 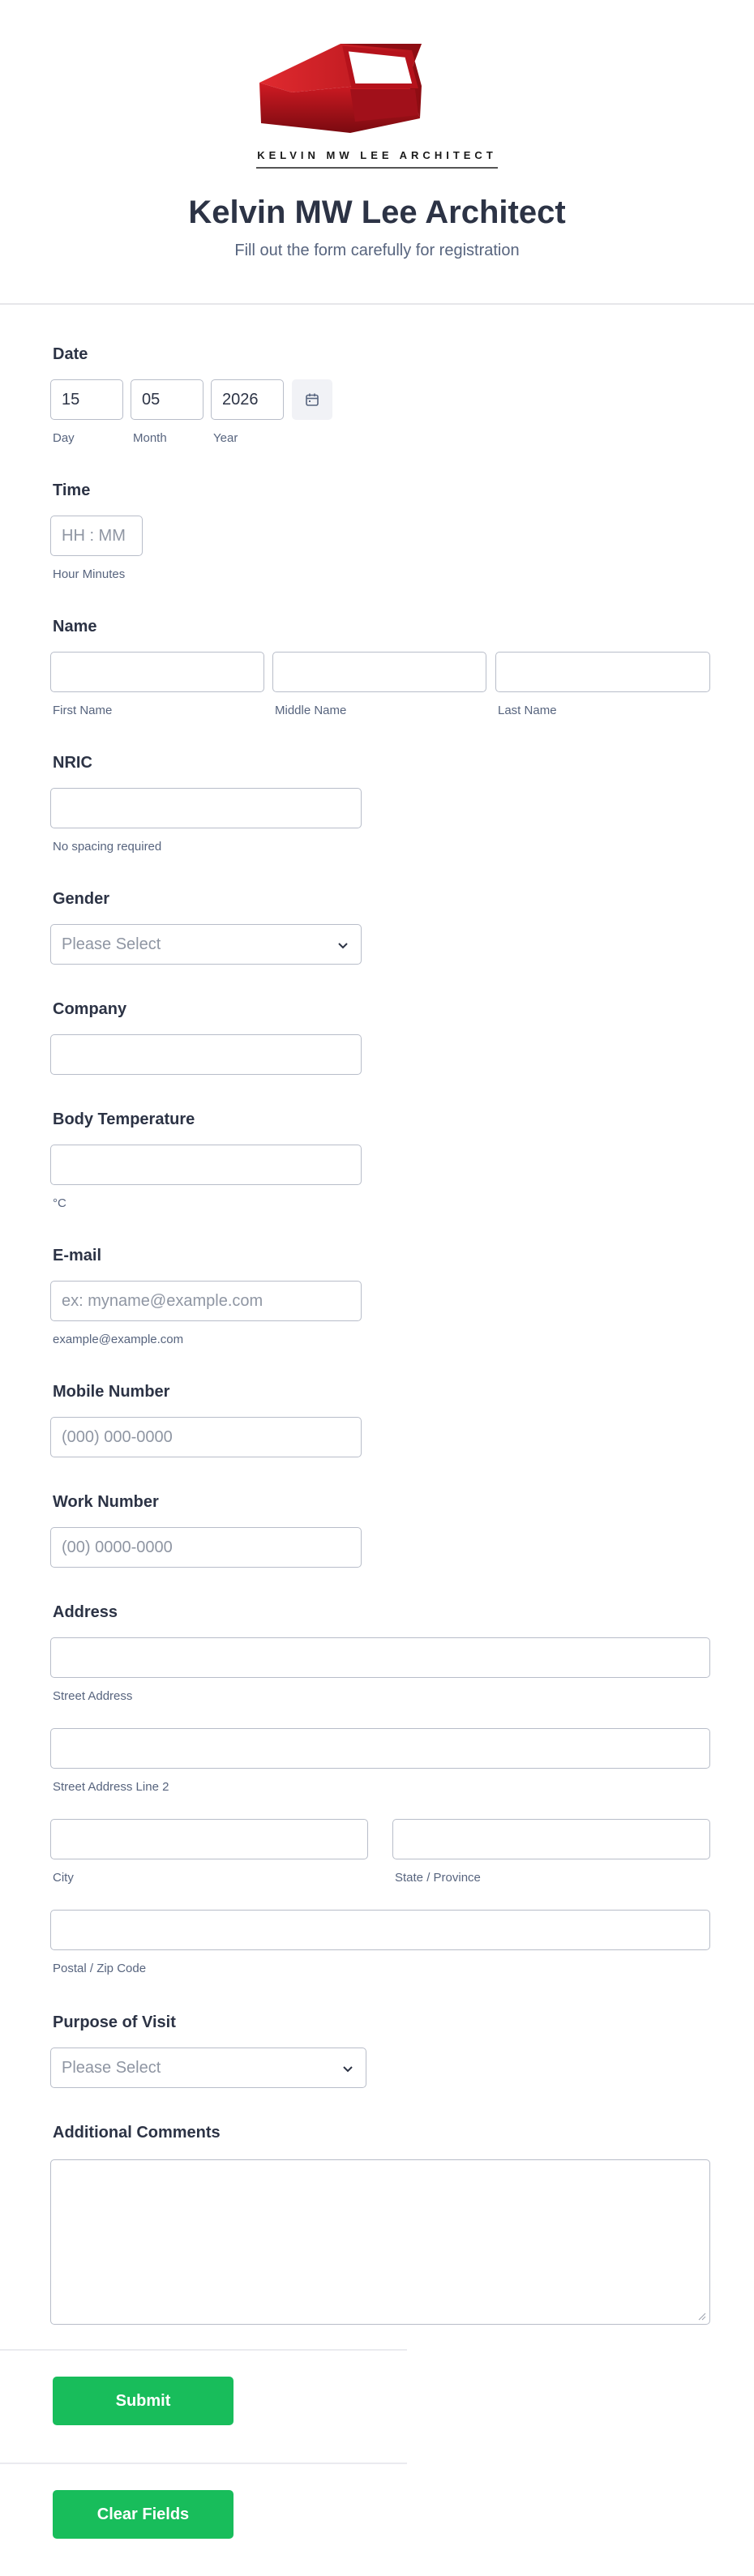 I want to click on temperature-input, so click(x=206, y=1165).